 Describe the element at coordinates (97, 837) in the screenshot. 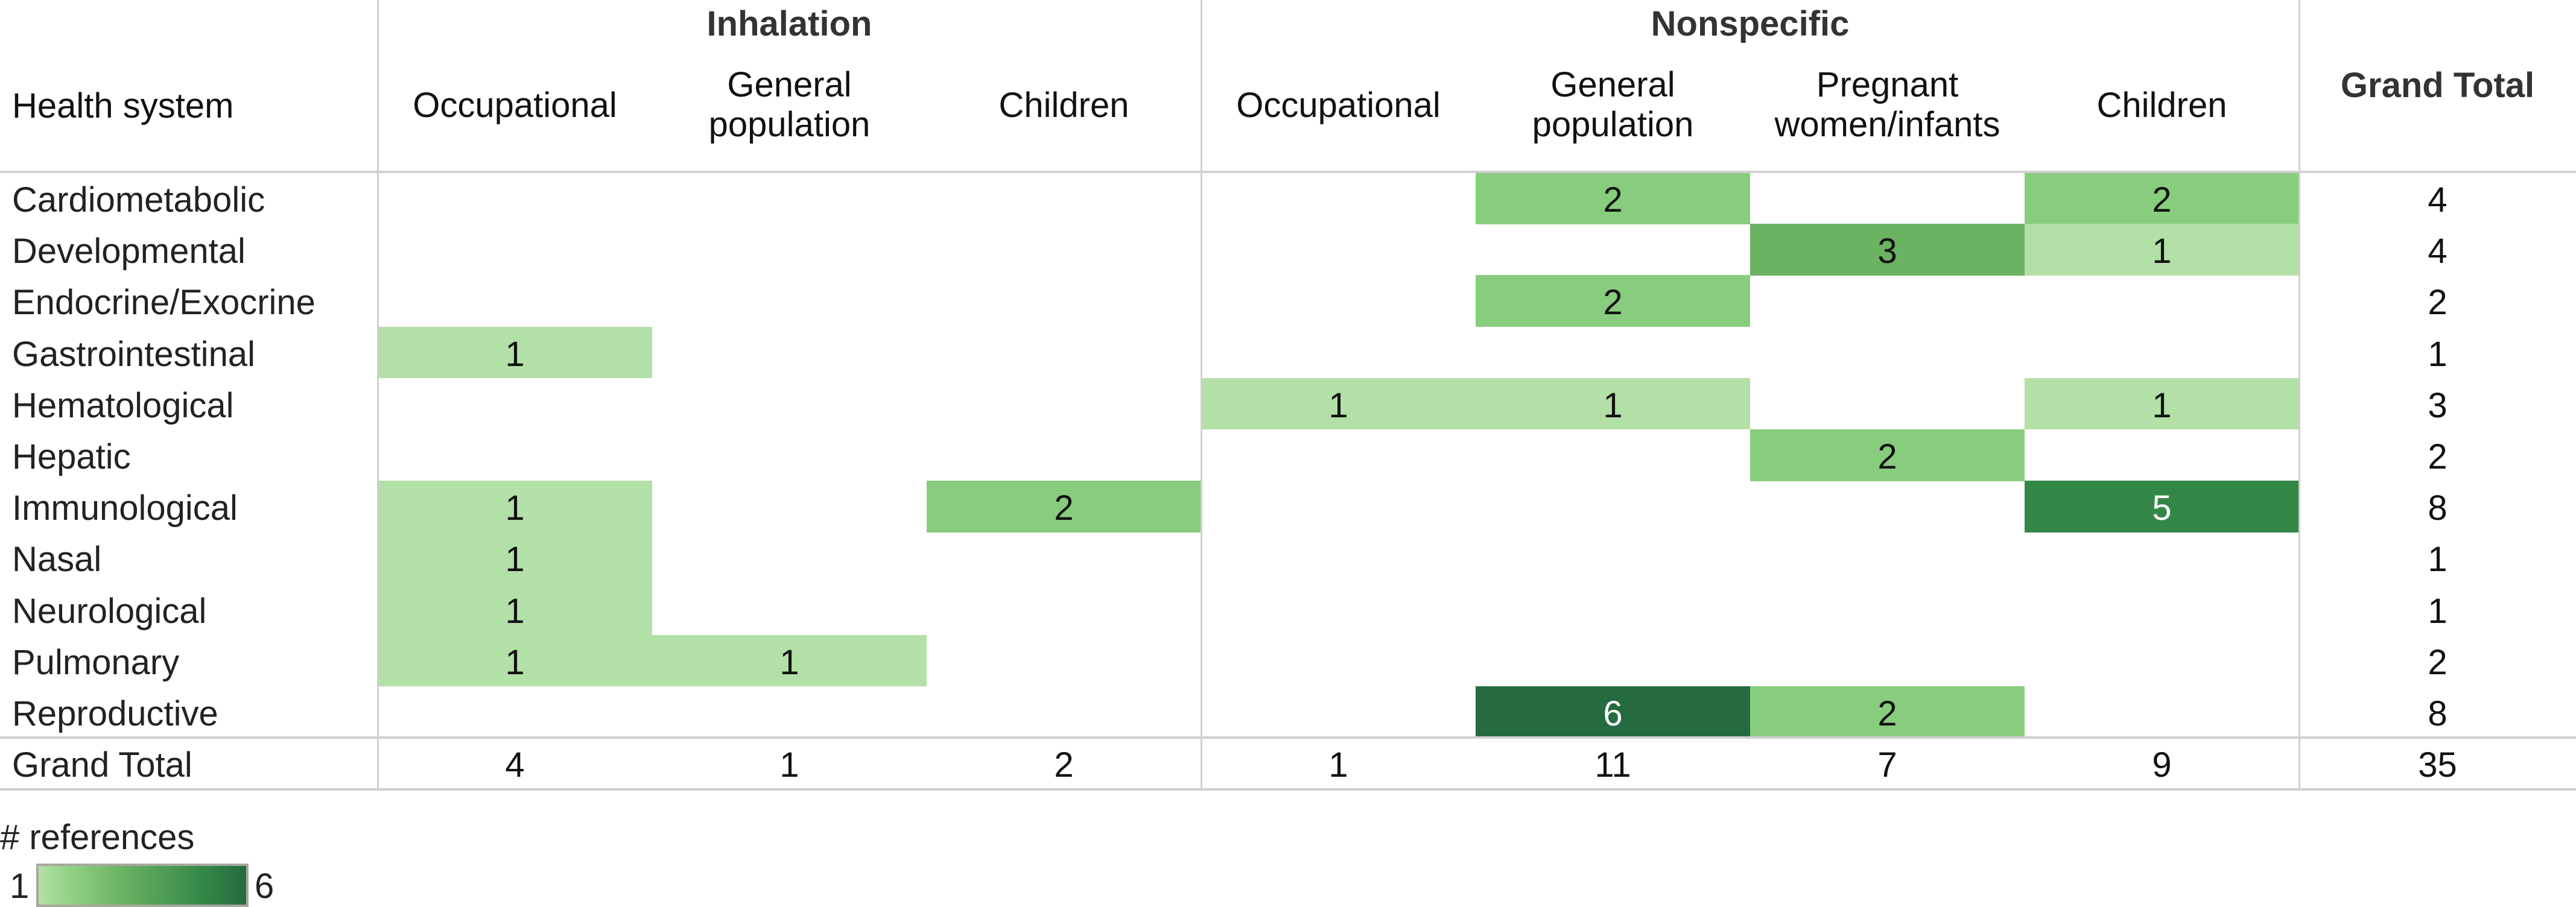

I see `legend-title: # references` at that location.